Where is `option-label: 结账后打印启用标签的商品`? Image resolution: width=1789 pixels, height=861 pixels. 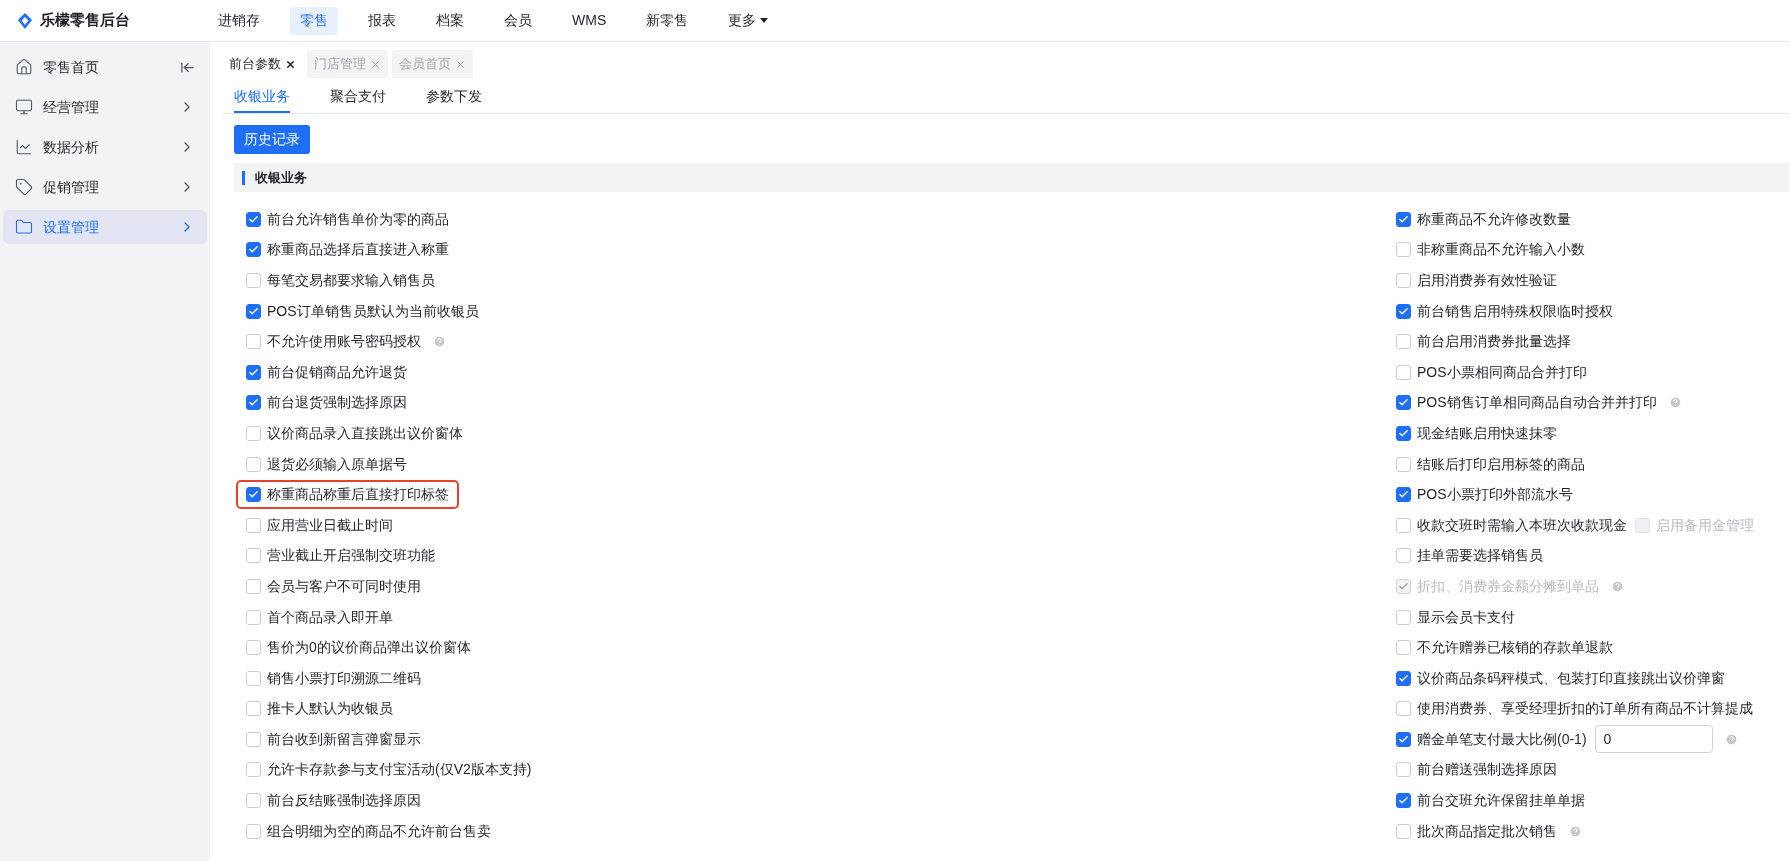
option-label: 结账后打印启用标签的商品 is located at coordinates (1501, 464).